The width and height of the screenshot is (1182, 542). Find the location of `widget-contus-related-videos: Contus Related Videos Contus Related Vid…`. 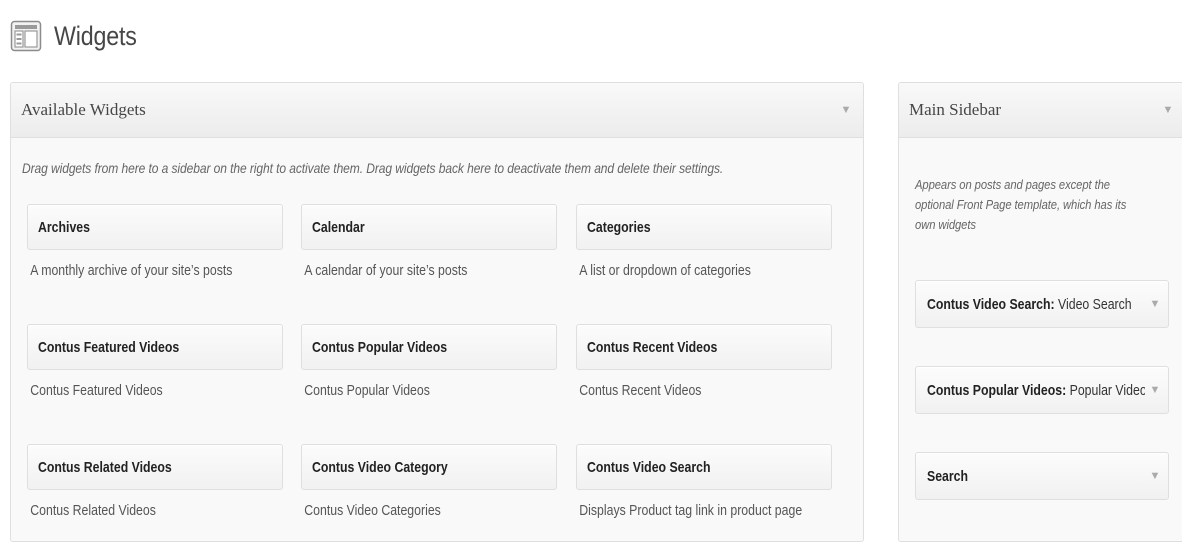

widget-contus-related-videos: Contus Related Videos Contus Related Vid… is located at coordinates (155, 481).